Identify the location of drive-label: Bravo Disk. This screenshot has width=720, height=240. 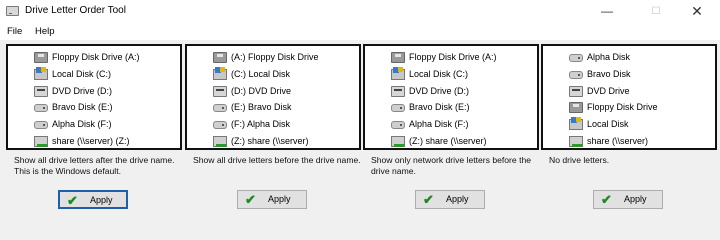
(609, 73).